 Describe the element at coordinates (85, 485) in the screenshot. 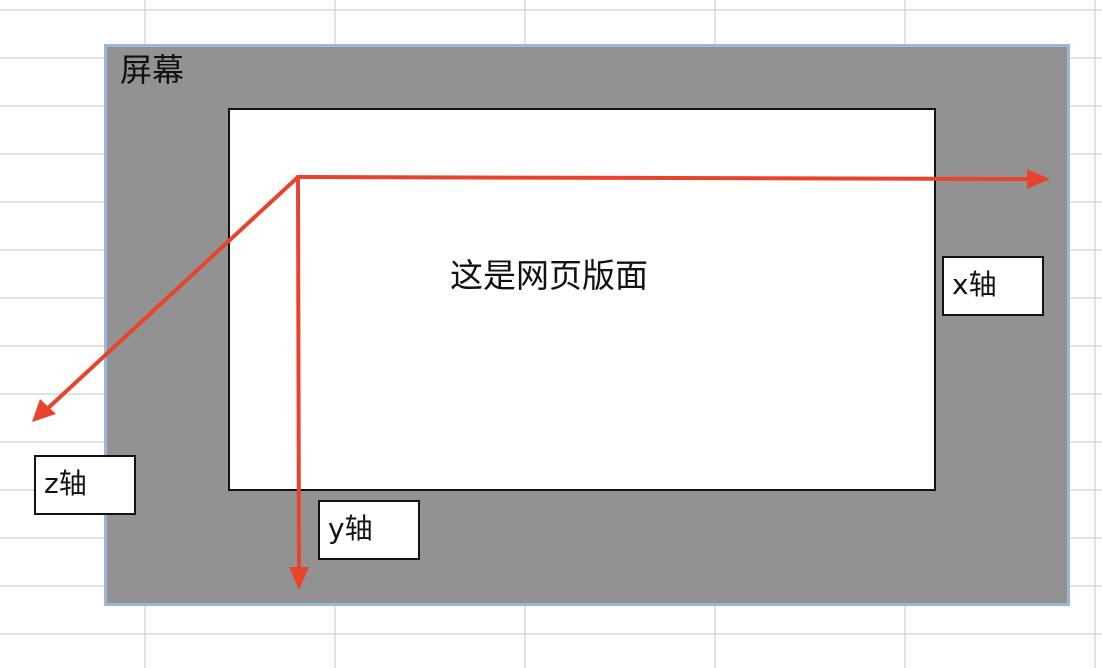

I see `z-axis-label: z轴` at that location.